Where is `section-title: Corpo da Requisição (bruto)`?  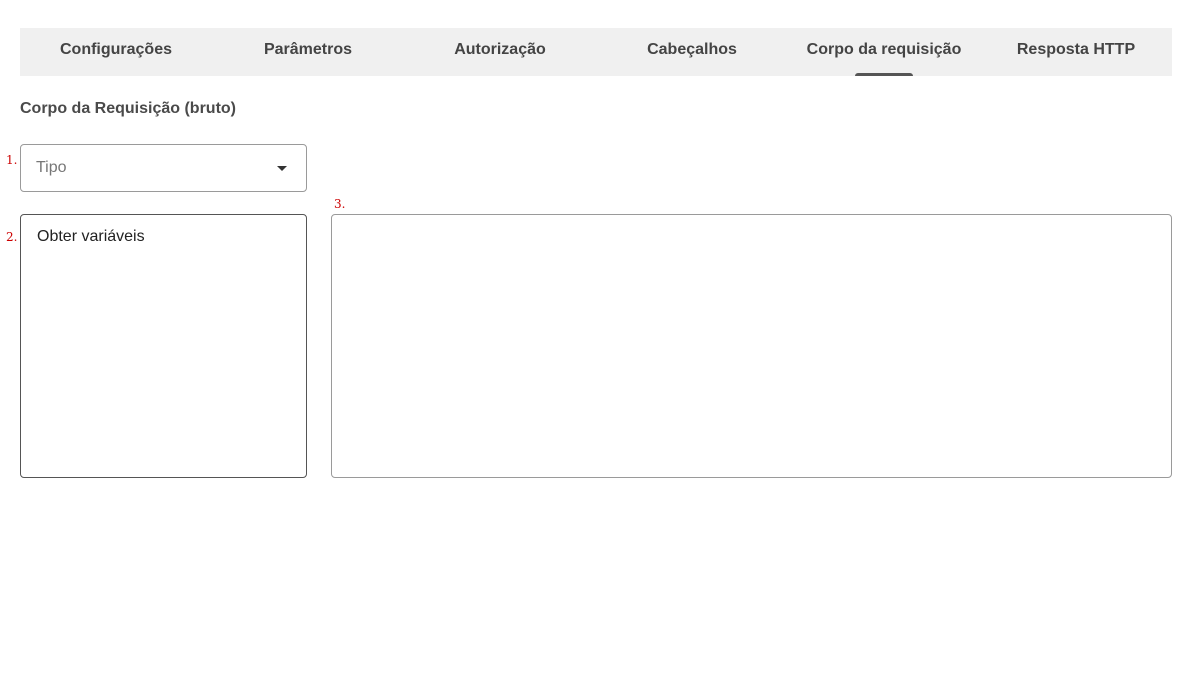
section-title: Corpo da Requisição (bruto) is located at coordinates (128, 108).